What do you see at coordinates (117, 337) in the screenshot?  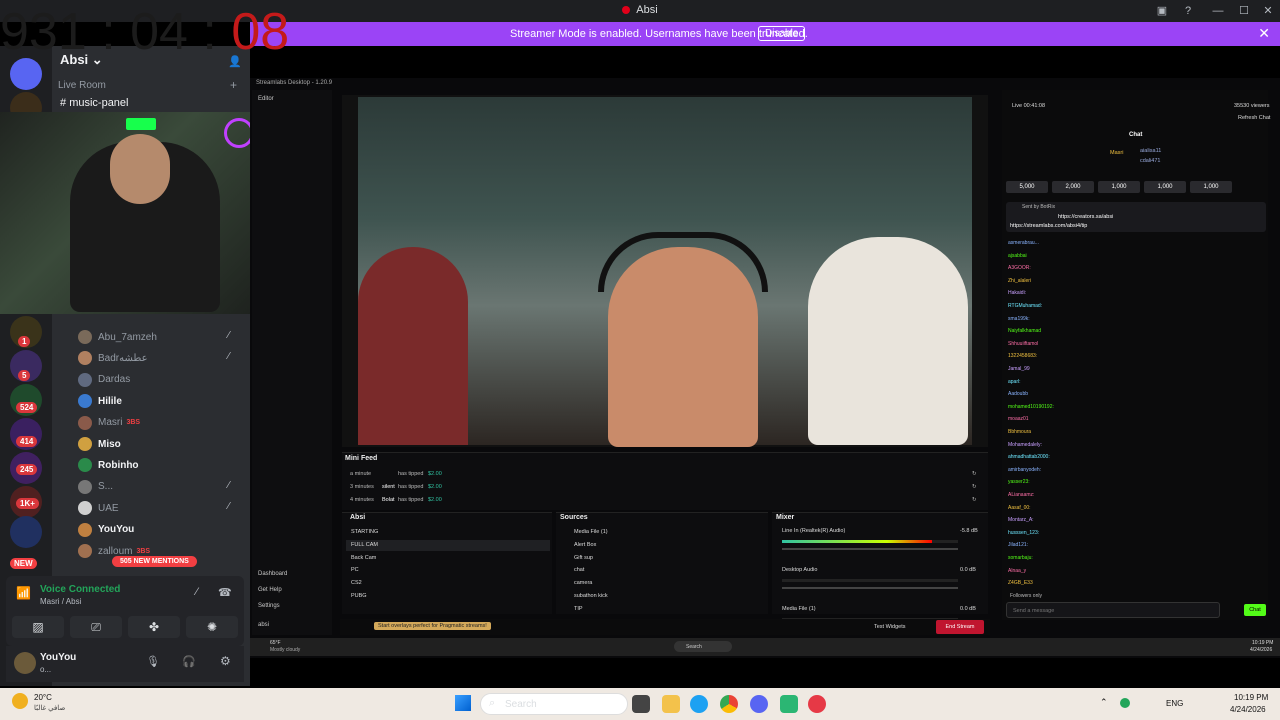 I see `member-item: Abu_7amzeh` at bounding box center [117, 337].